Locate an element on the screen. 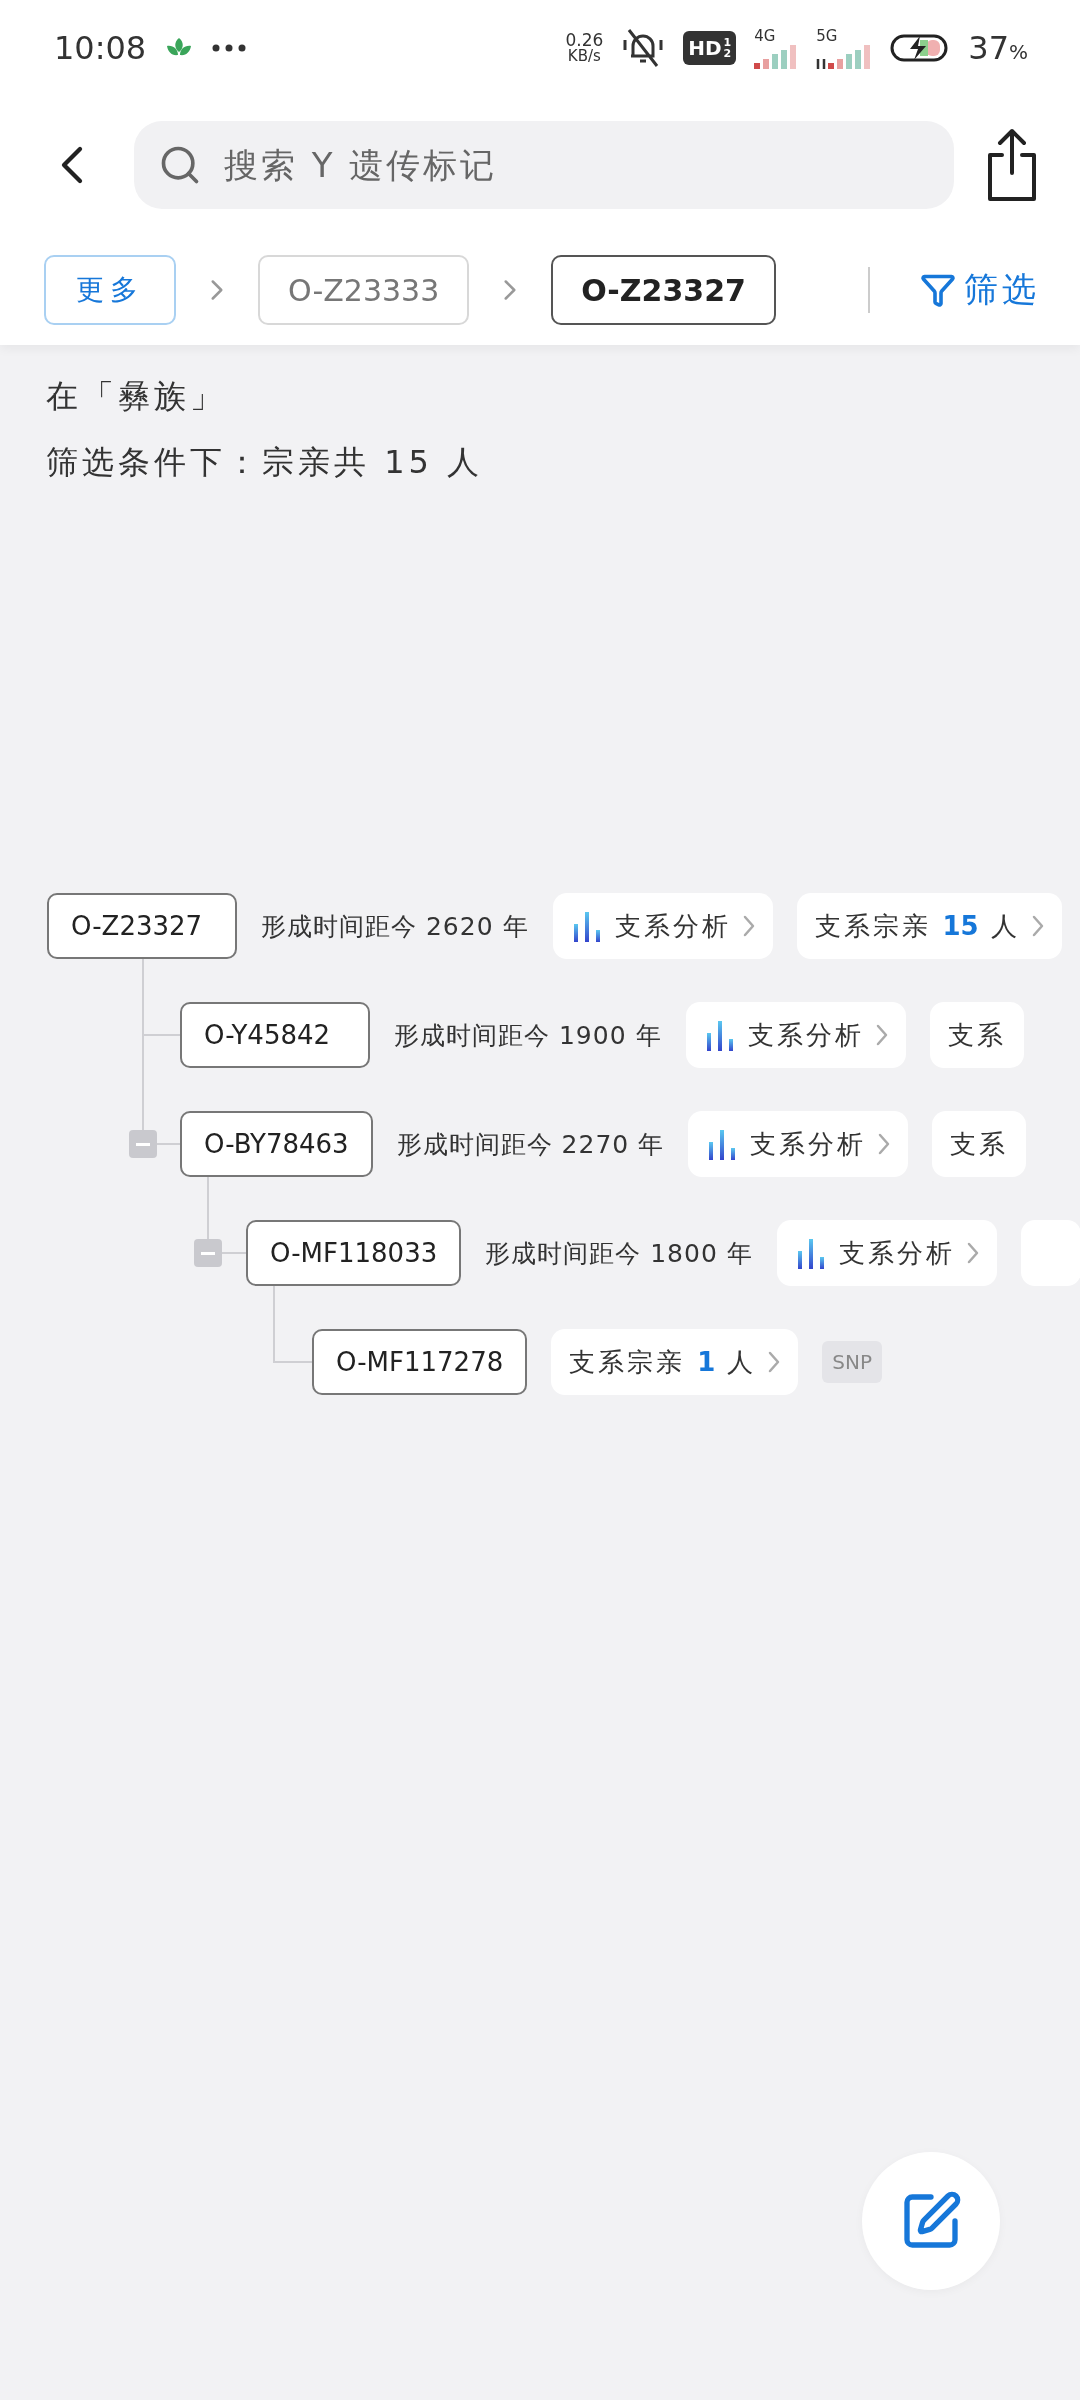 This screenshot has height=2400, width=1080. formation-time-text: 形成时间距今 2270 年 is located at coordinates (530, 1144).